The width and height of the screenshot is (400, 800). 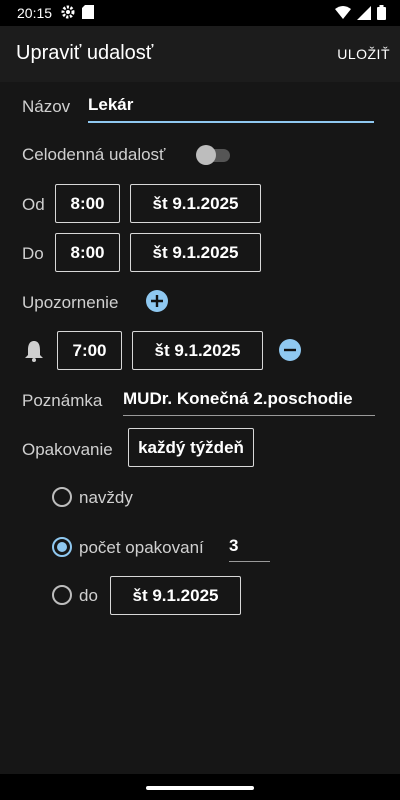 I want to click on reminder-label: Upozornenie, so click(x=70, y=302).